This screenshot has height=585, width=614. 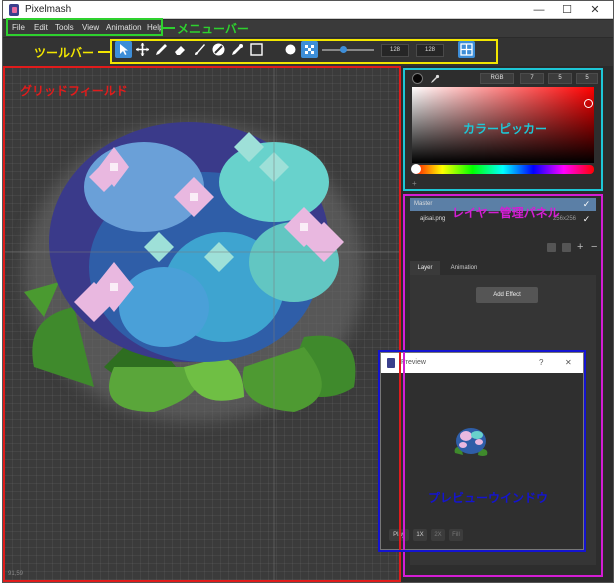 I want to click on play-button: Play, so click(x=399, y=535).